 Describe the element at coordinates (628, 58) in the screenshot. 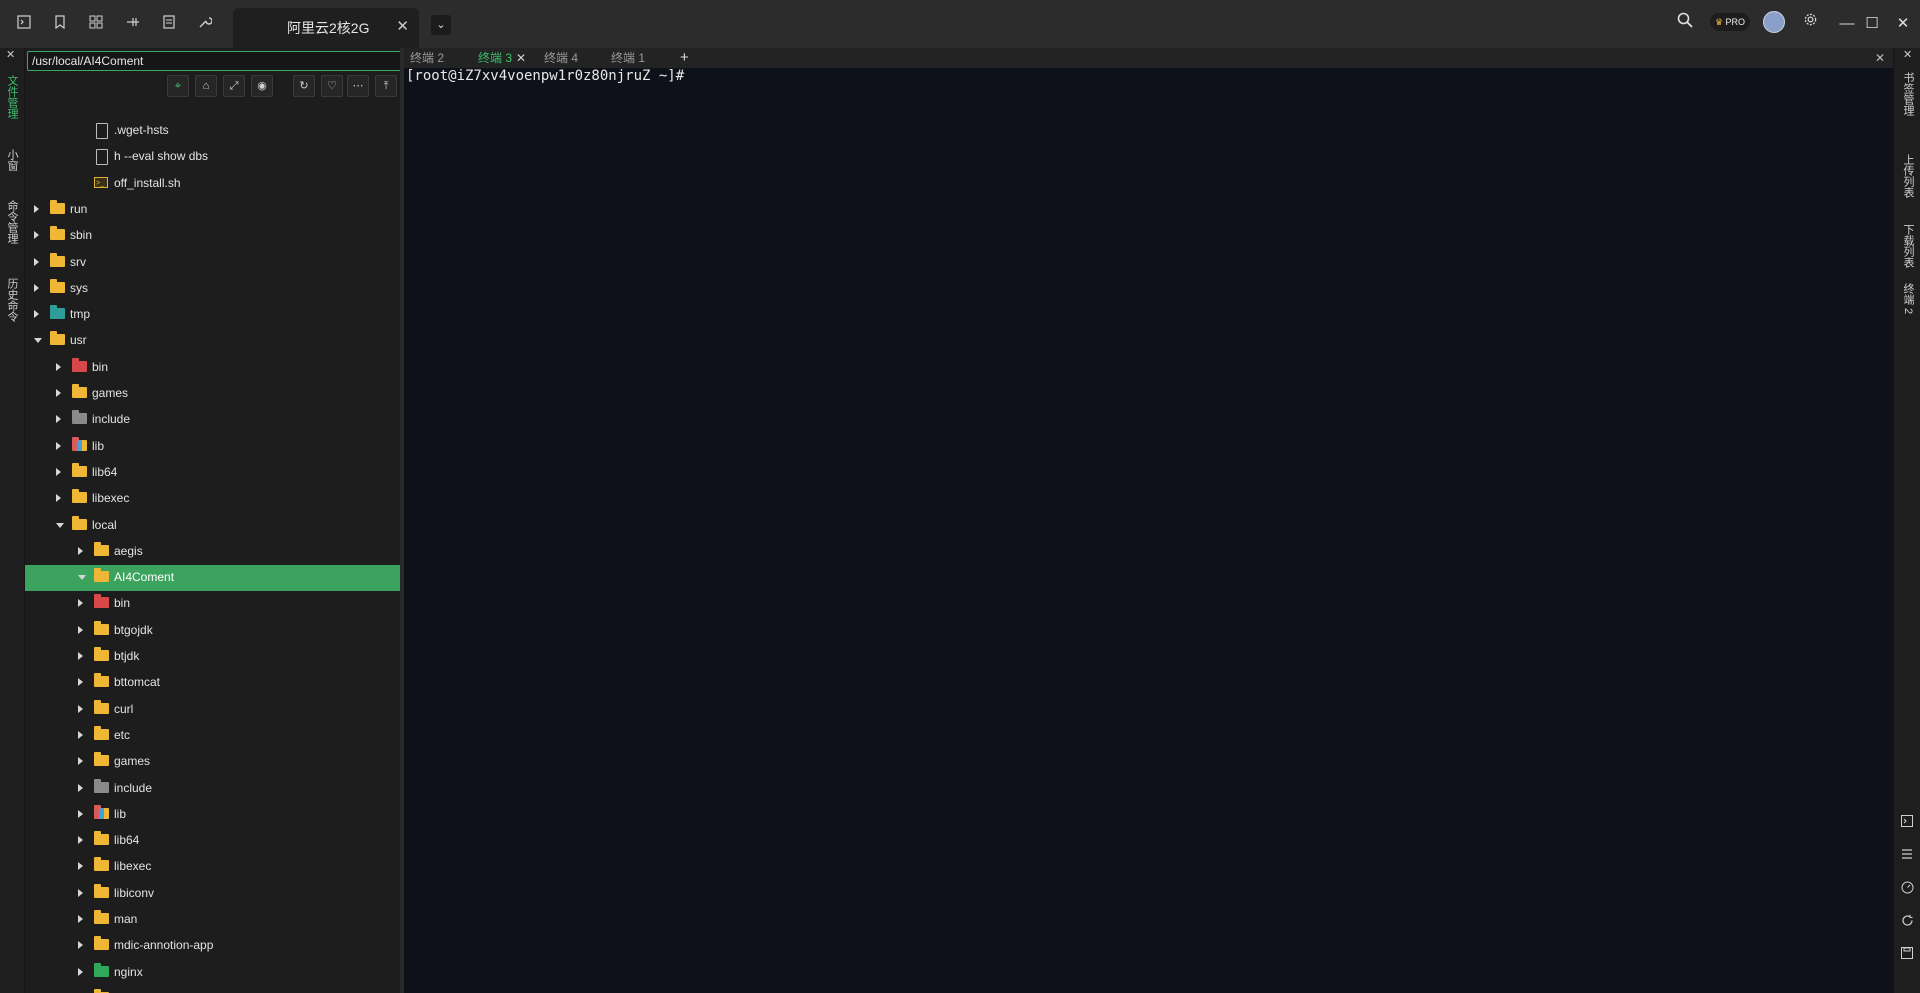

I see `tab-terminal-1: 终端 1` at that location.